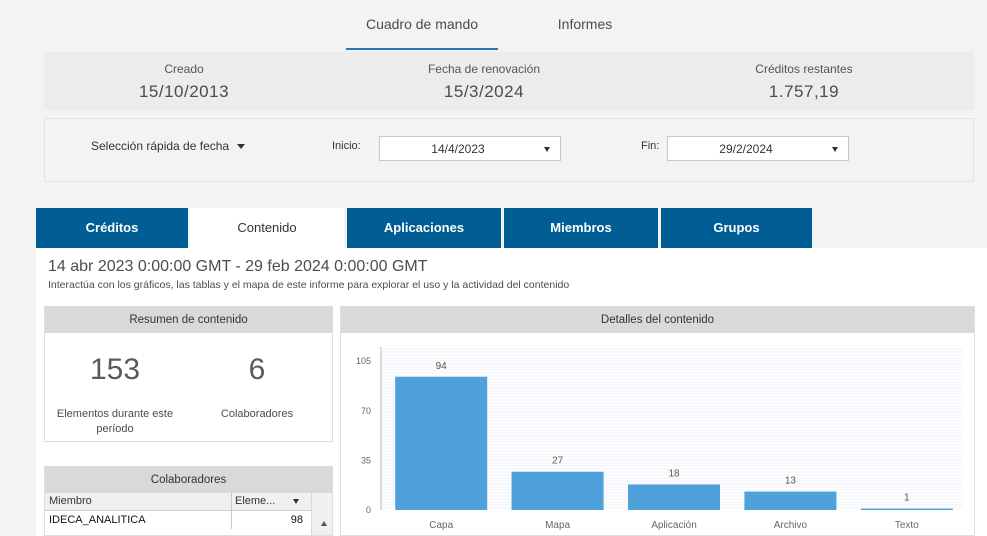 This screenshot has height=536, width=987. Describe the element at coordinates (790, 500) in the screenshot. I see `bar-archivo` at that location.